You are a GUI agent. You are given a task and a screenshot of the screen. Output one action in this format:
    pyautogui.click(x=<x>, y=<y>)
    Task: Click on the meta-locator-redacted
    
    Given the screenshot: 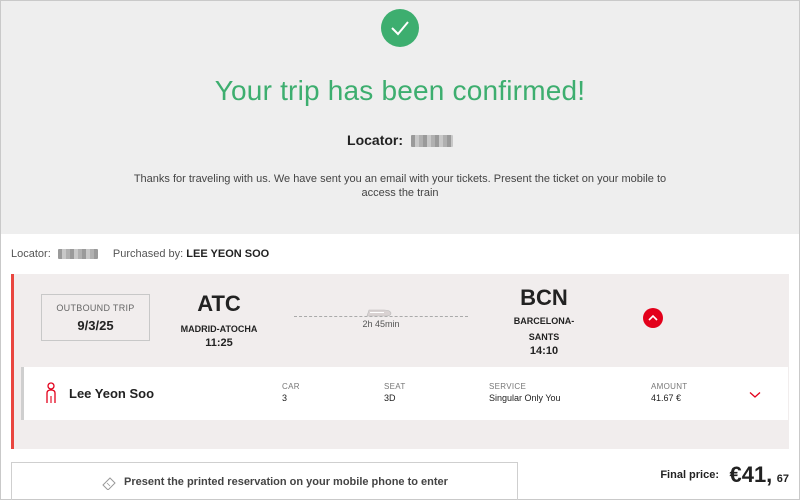 What is the action you would take?
    pyautogui.click(x=77, y=254)
    